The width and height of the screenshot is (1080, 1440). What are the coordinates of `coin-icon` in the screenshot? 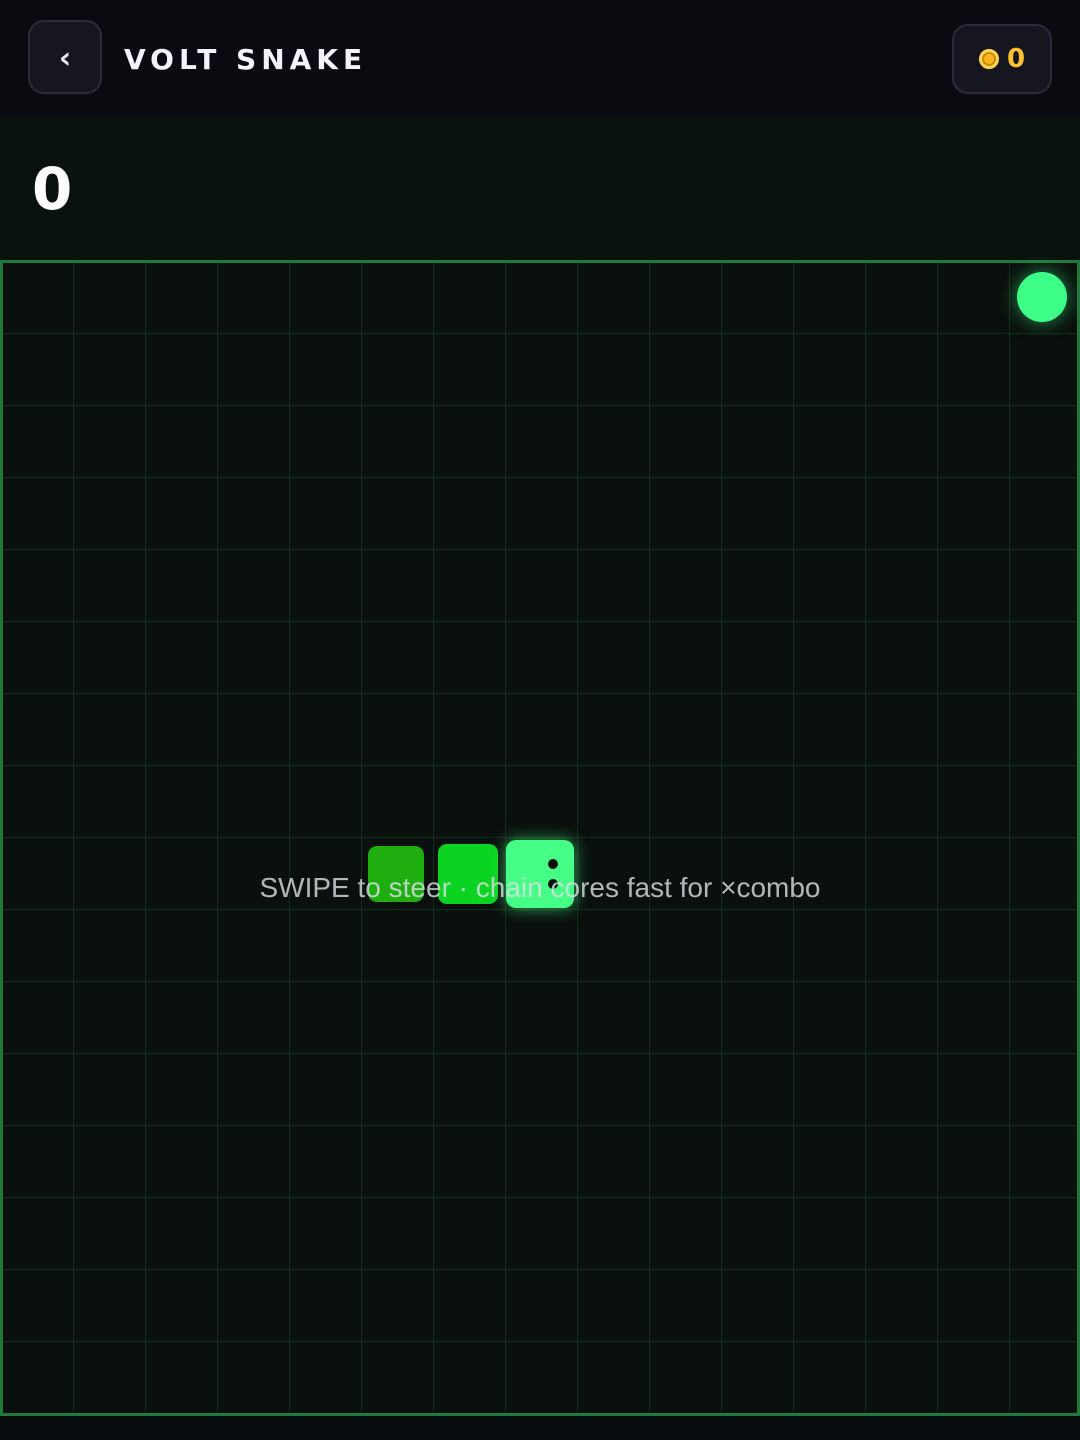 It's located at (988, 59).